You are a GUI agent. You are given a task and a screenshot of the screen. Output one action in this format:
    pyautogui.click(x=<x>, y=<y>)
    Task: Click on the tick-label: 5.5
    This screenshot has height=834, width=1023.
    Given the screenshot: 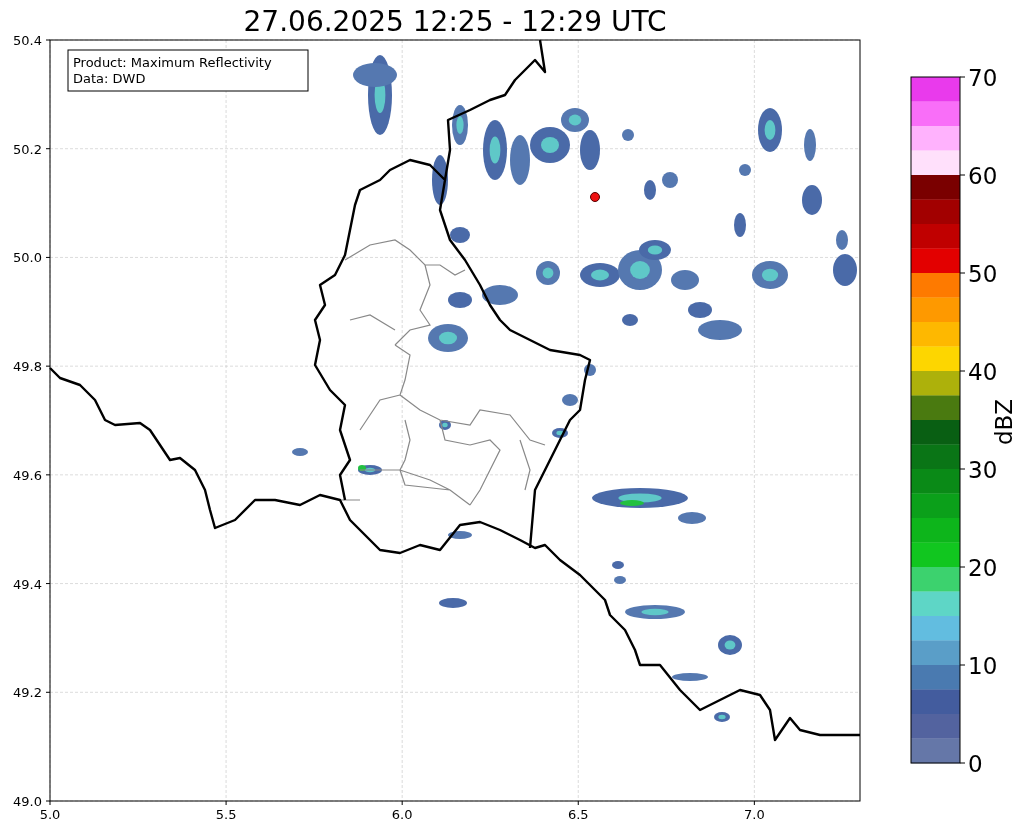 What is the action you would take?
    pyautogui.click(x=226, y=814)
    